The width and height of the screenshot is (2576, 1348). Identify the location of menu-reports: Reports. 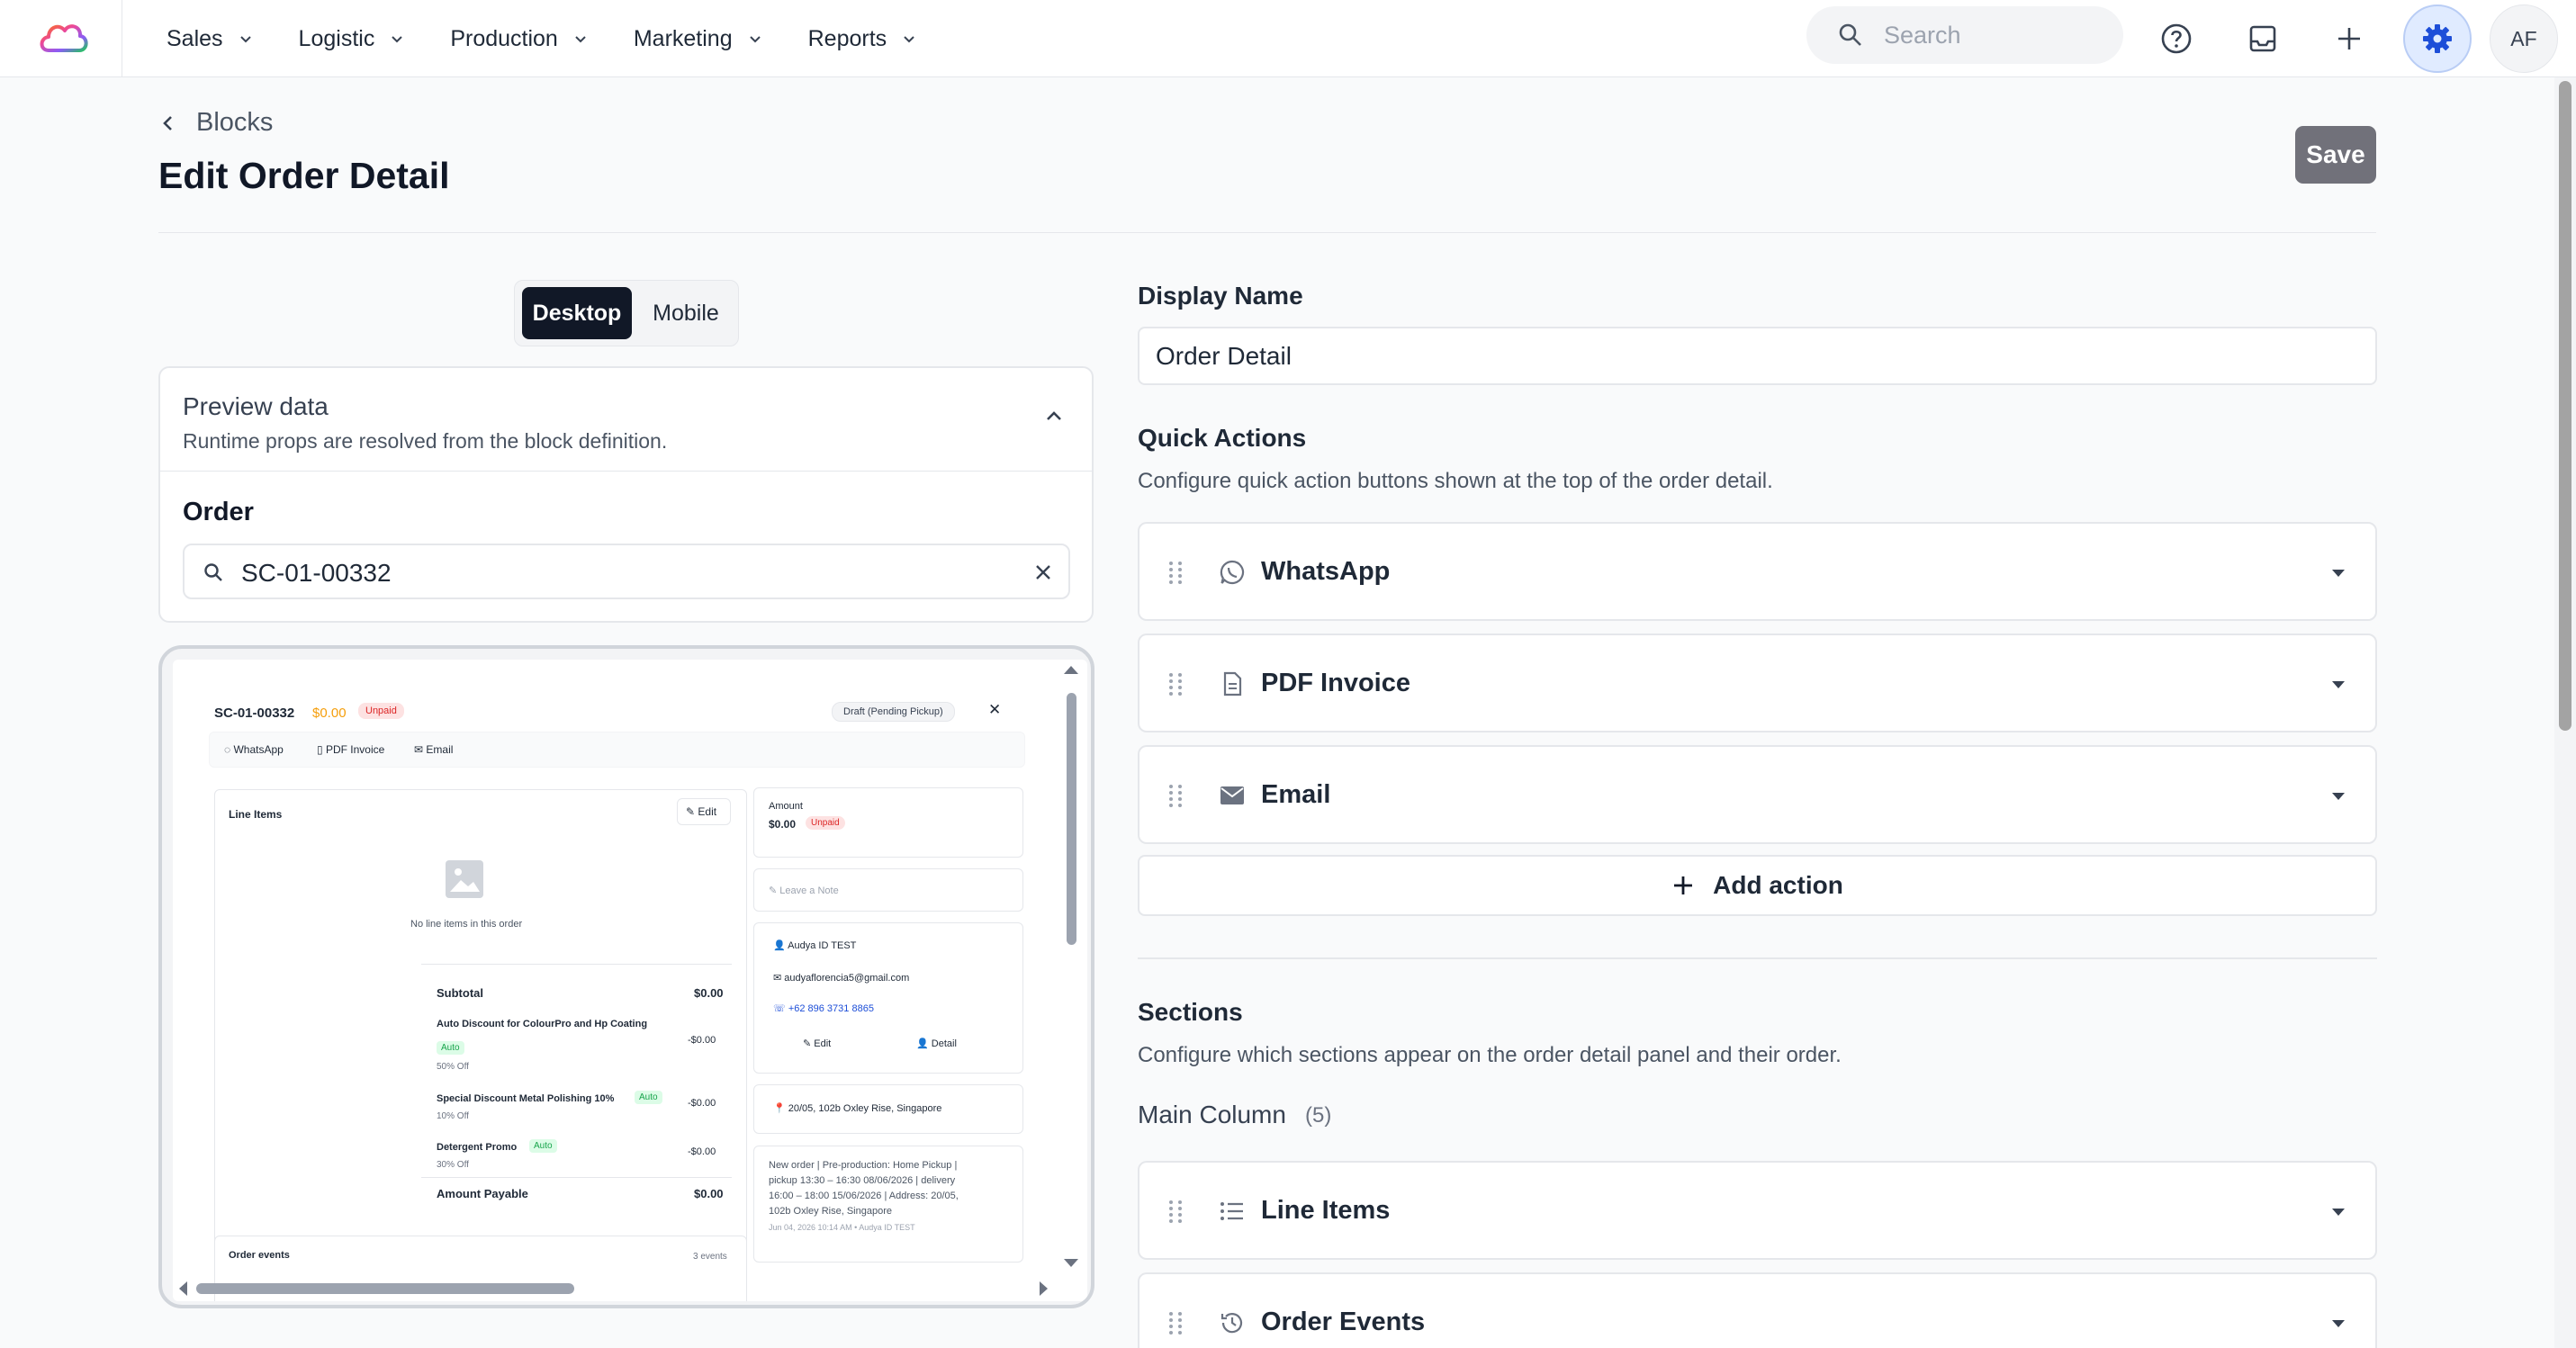
(863, 39).